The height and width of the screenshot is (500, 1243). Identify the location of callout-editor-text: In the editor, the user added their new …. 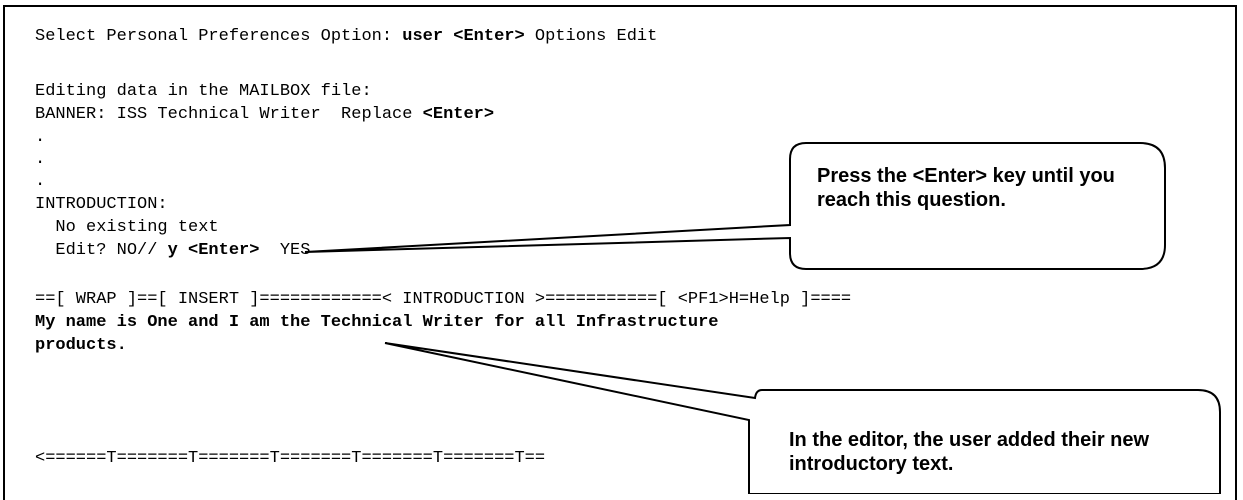
(969, 452).